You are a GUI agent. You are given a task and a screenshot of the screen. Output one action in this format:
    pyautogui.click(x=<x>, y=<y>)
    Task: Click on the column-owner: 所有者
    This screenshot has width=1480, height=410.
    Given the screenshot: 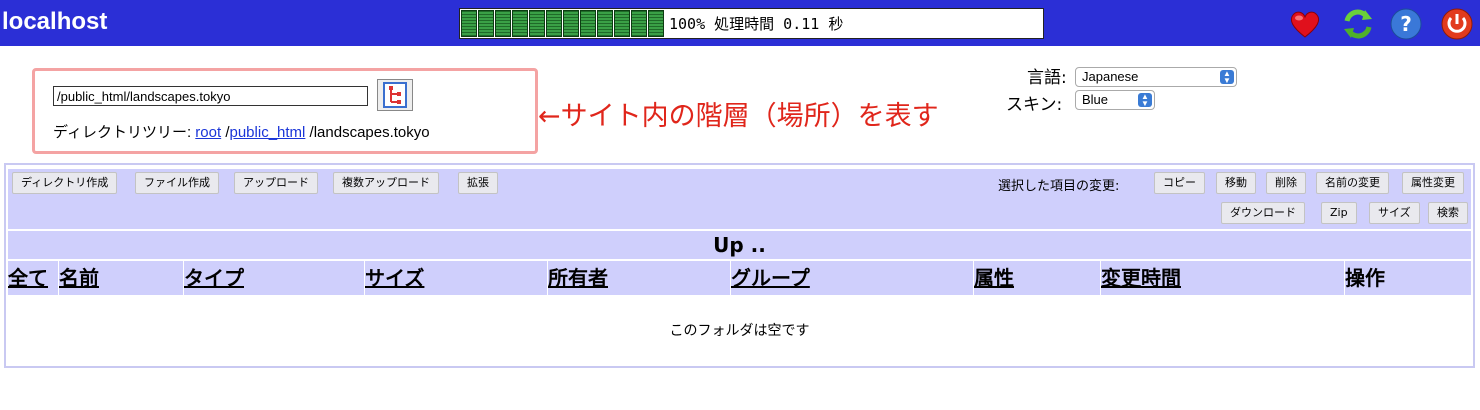 What is the action you would take?
    pyautogui.click(x=638, y=278)
    